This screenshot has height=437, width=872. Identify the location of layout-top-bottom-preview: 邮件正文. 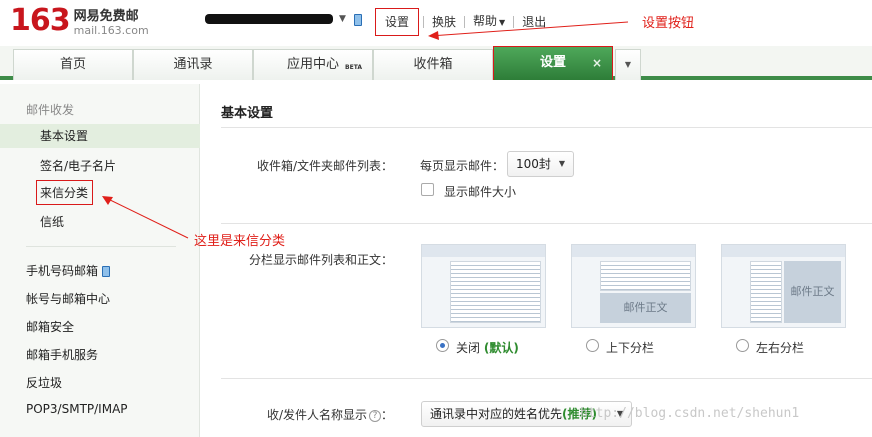
(633, 286).